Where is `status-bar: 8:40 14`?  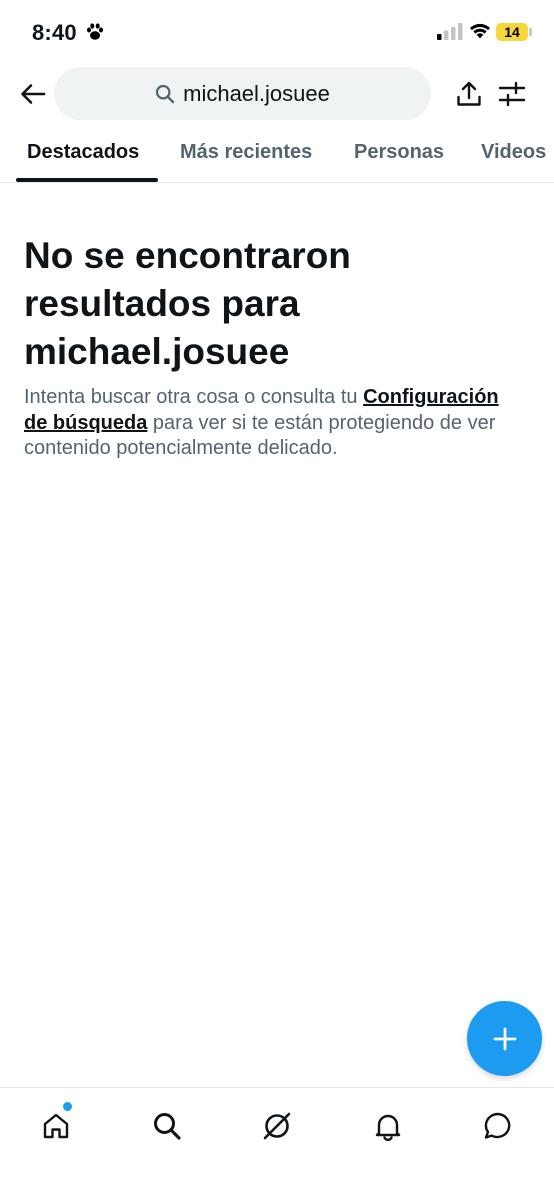
status-bar: 8:40 14 is located at coordinates (277, 32).